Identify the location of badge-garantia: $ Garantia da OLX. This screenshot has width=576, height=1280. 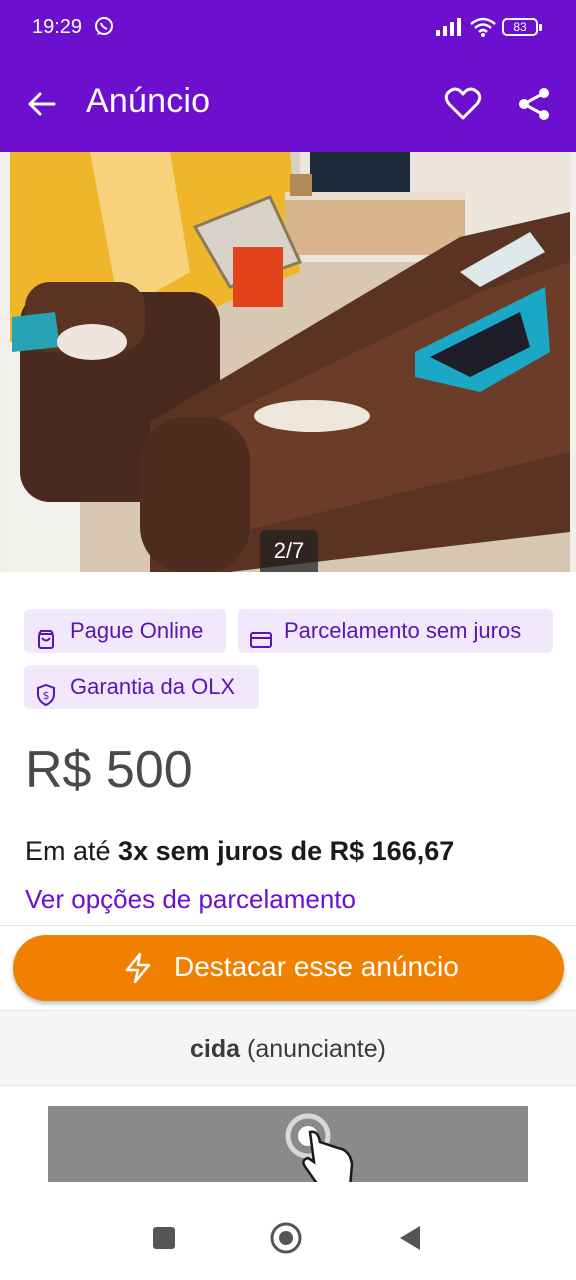
(141, 687).